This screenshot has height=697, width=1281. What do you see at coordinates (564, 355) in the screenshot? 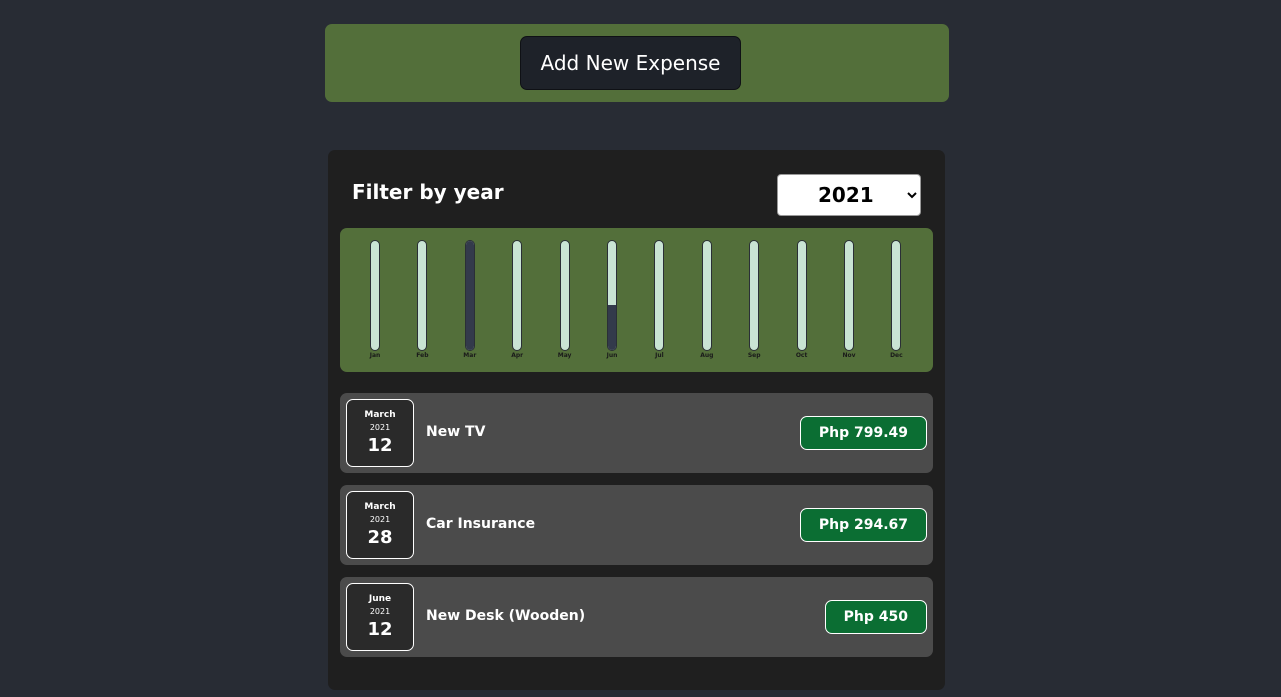
I see `chart-bar-label: May` at bounding box center [564, 355].